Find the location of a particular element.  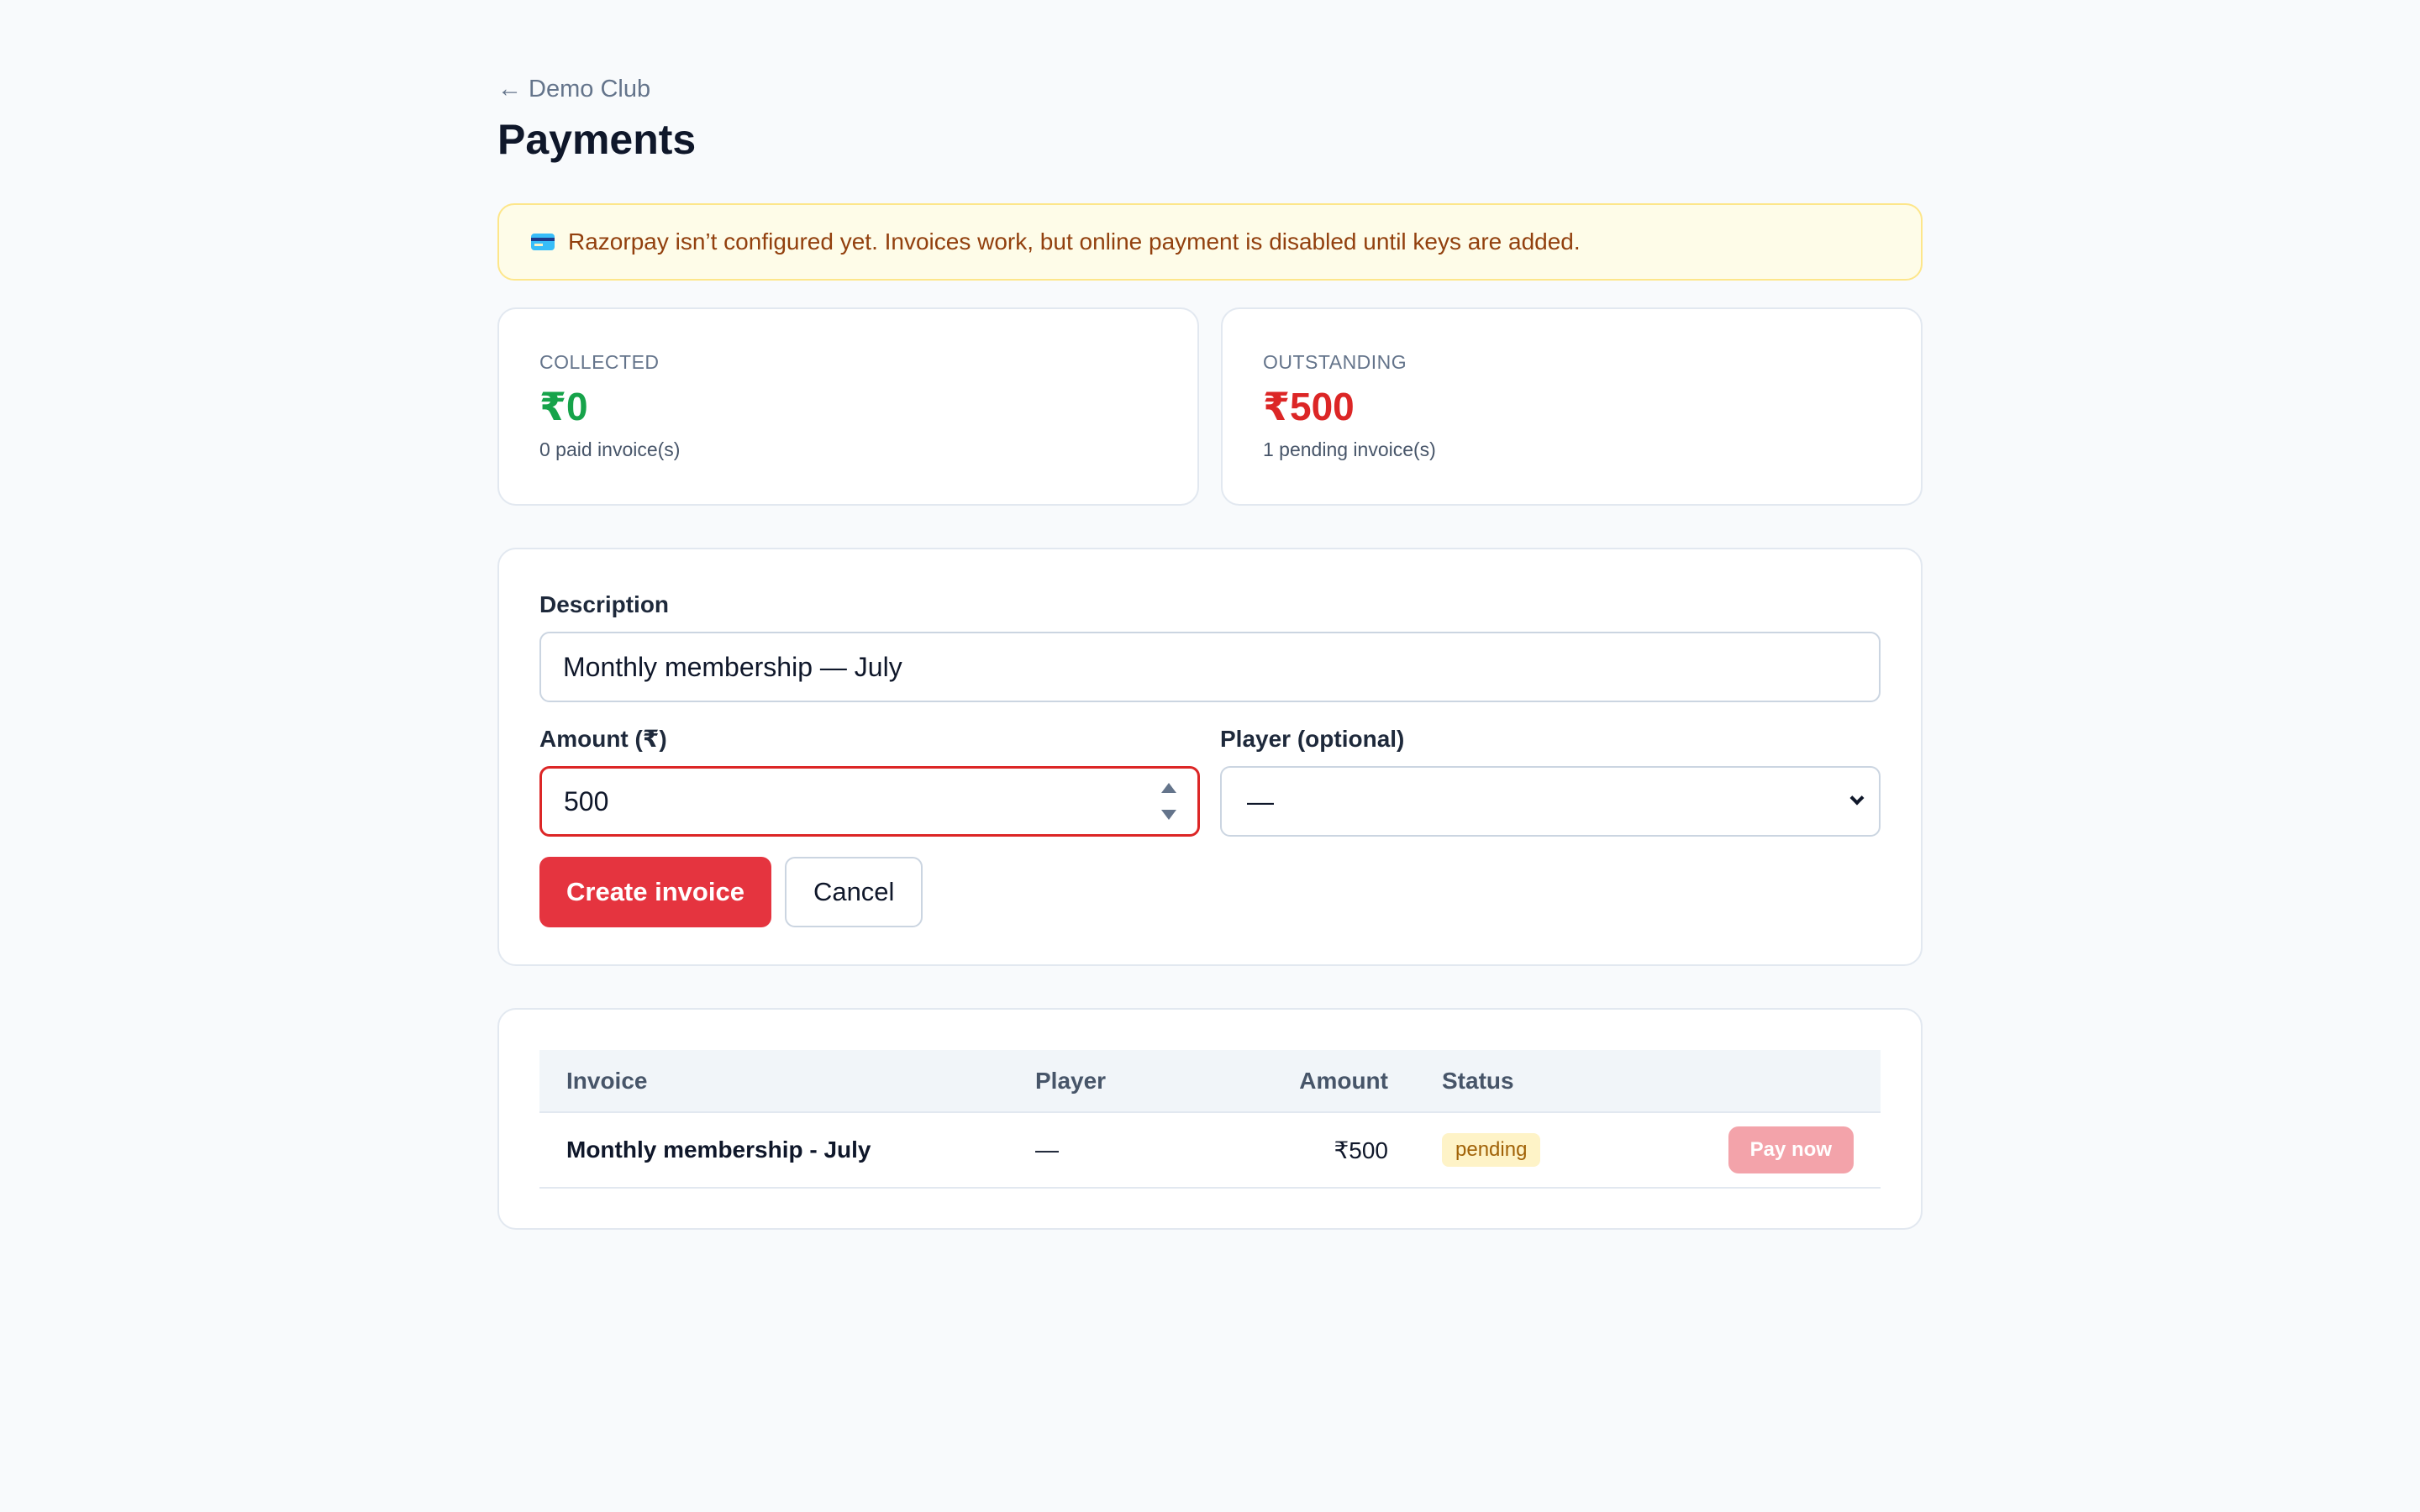

player-select: — is located at coordinates (1550, 801).